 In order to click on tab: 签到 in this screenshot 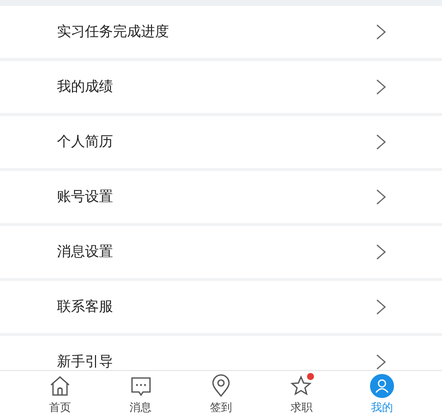, I will do `click(220, 393)`.